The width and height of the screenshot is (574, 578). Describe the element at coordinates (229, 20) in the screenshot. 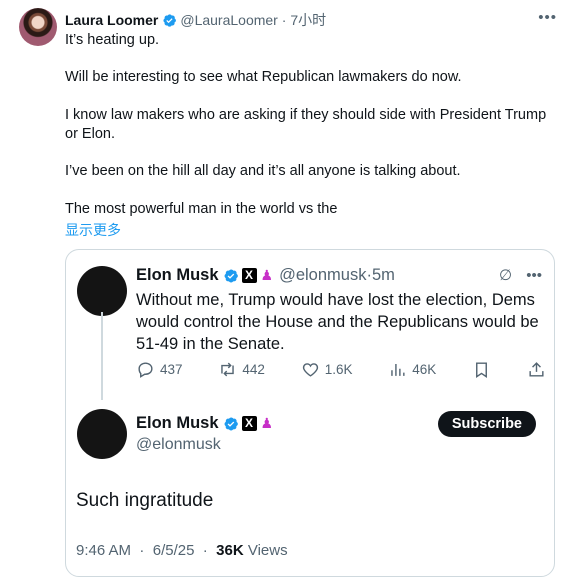

I see `author-handle: @LauraLoomer` at that location.